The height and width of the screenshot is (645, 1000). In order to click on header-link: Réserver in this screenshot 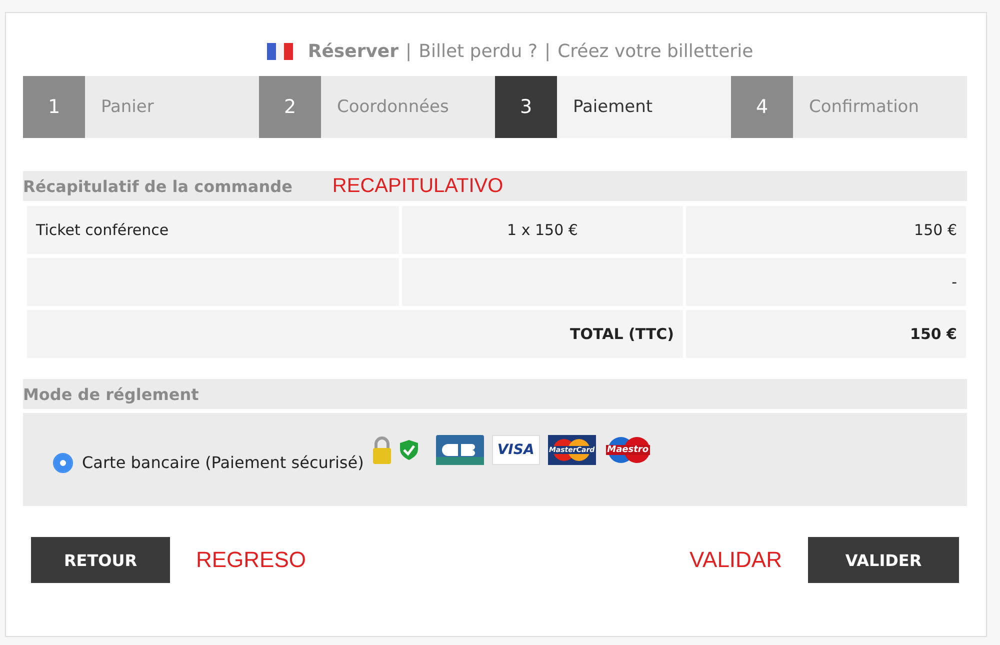, I will do `click(353, 51)`.